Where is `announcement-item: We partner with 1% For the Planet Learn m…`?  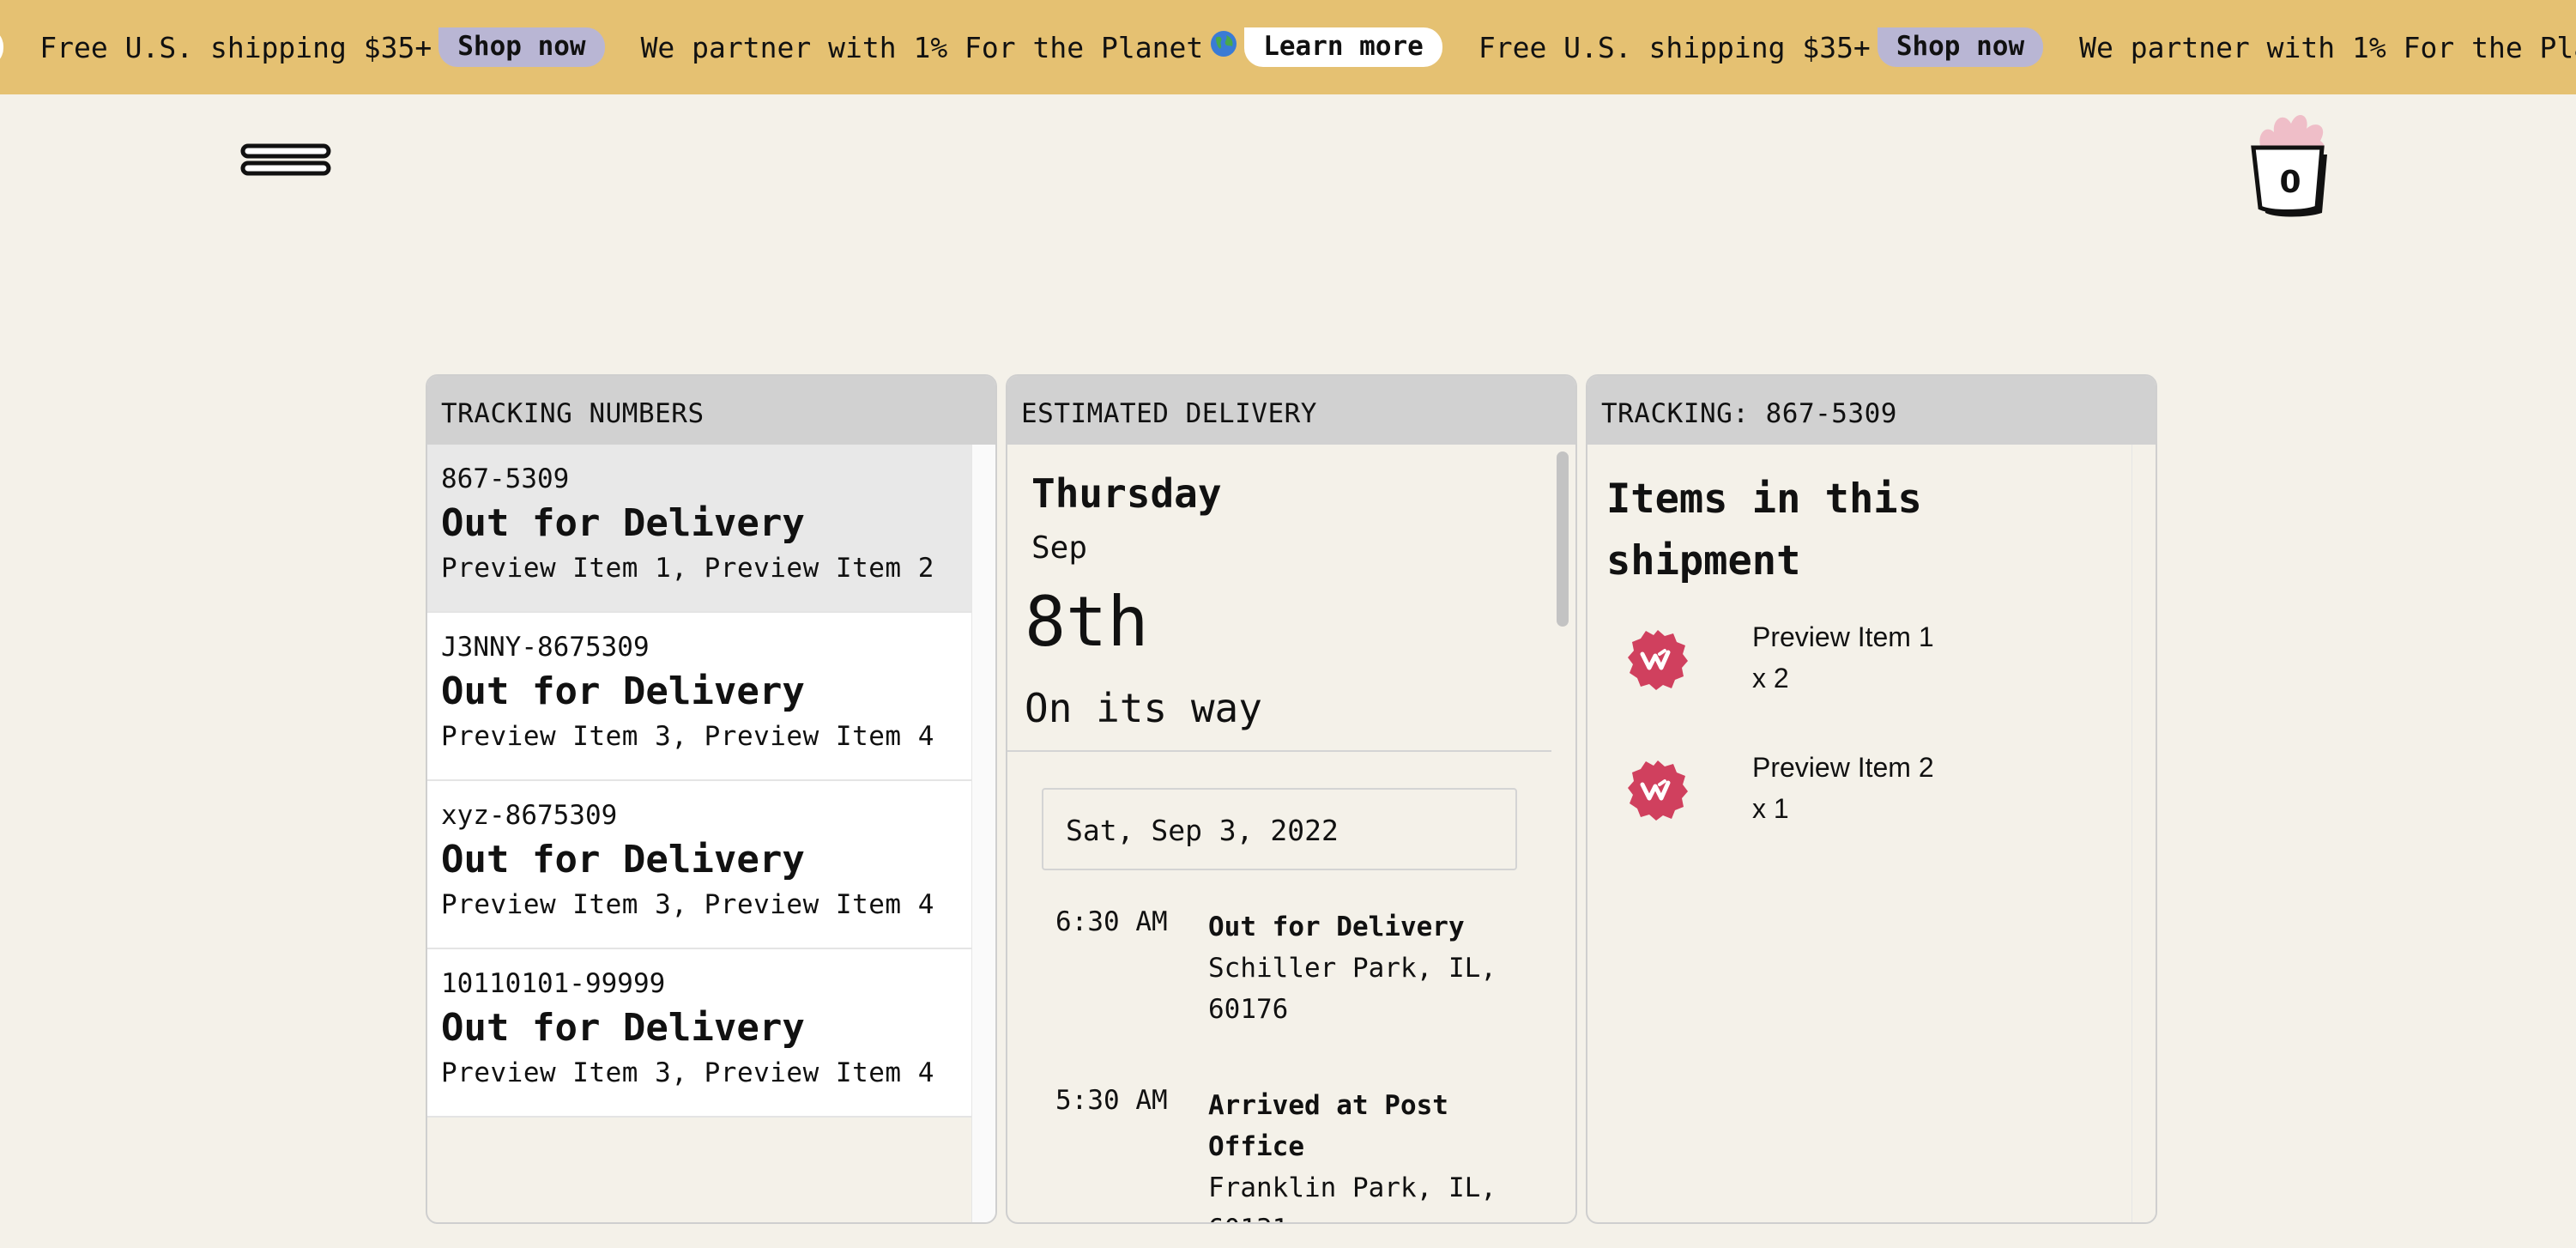 announcement-item: We partner with 1% For the Planet Learn m… is located at coordinates (1041, 47).